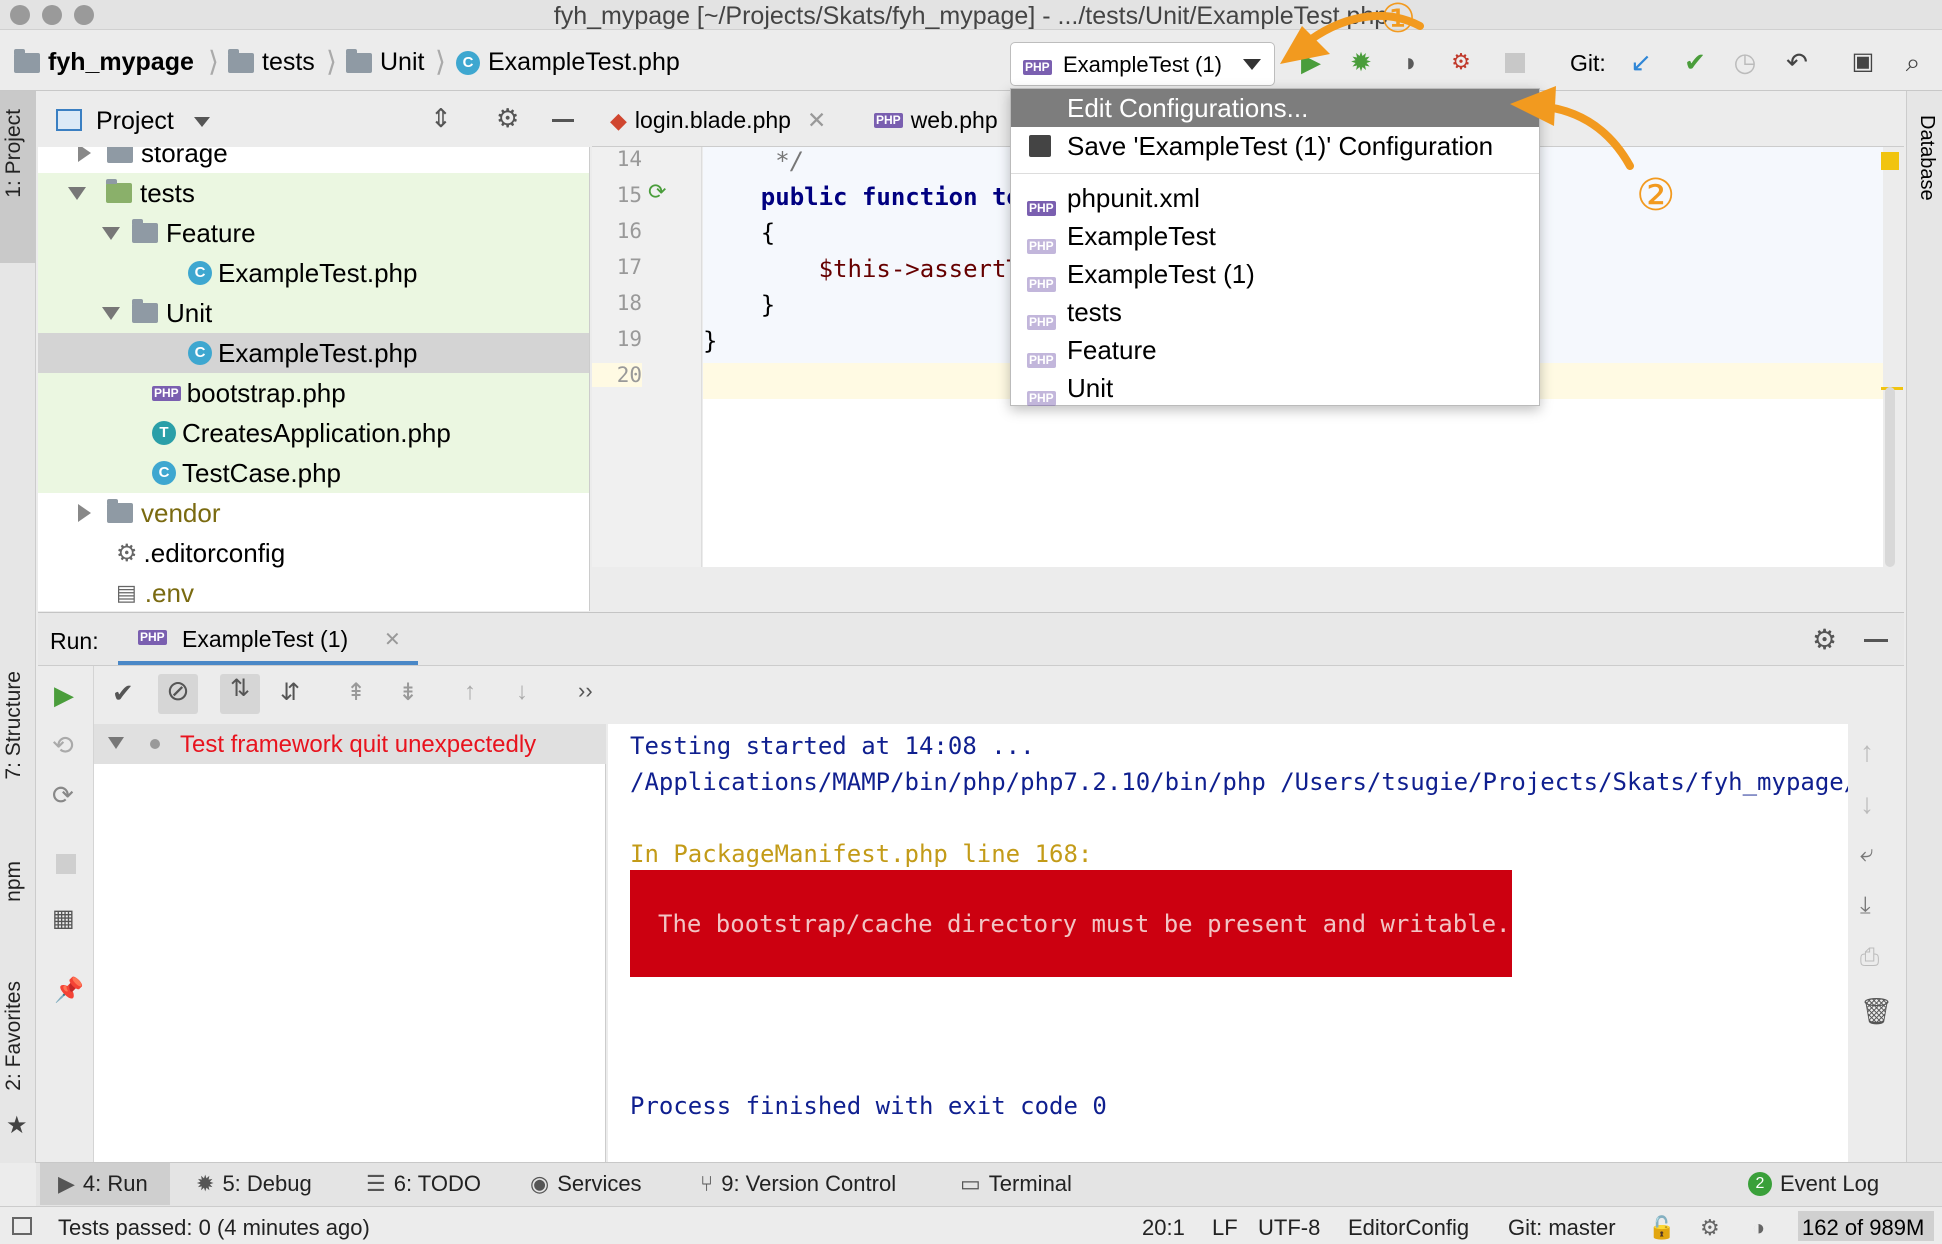  Describe the element at coordinates (441, 118) in the screenshot. I see `collapse-all-icon: ⇕` at that location.